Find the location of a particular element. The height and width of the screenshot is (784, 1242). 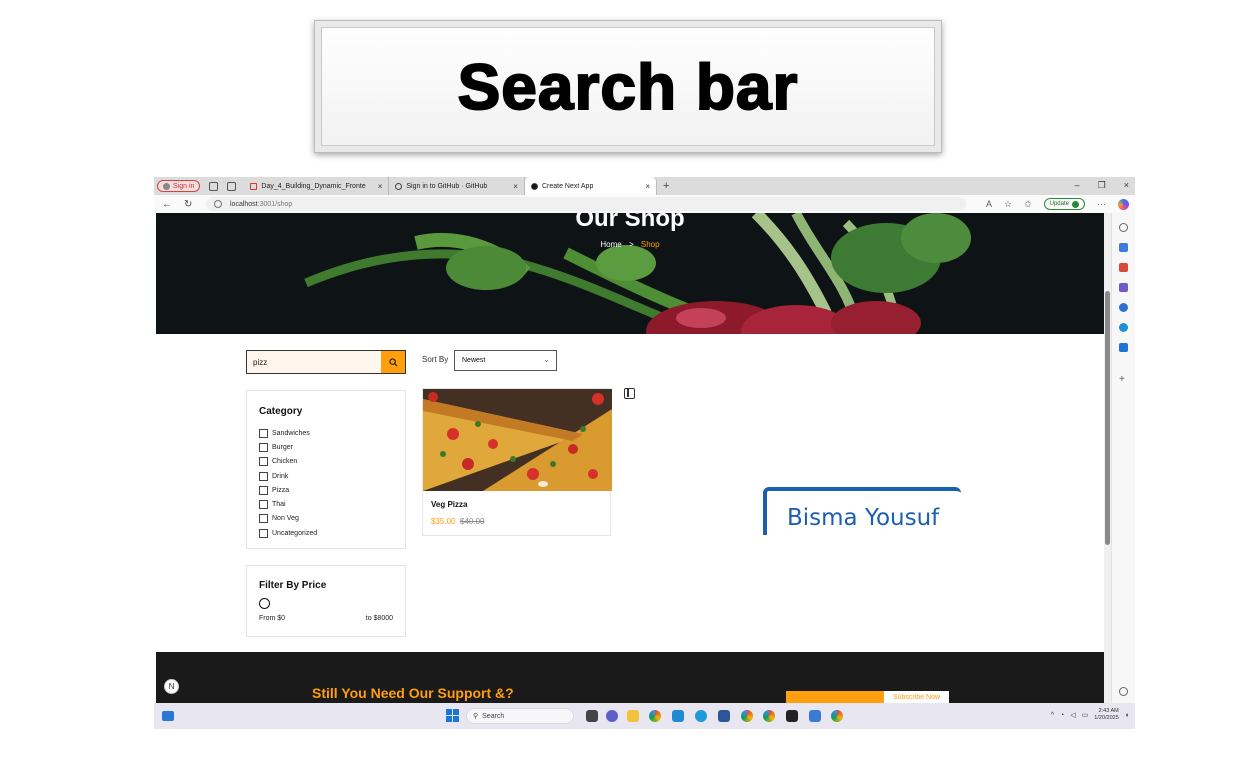

category-item: Sandwiches is located at coordinates (288, 433).